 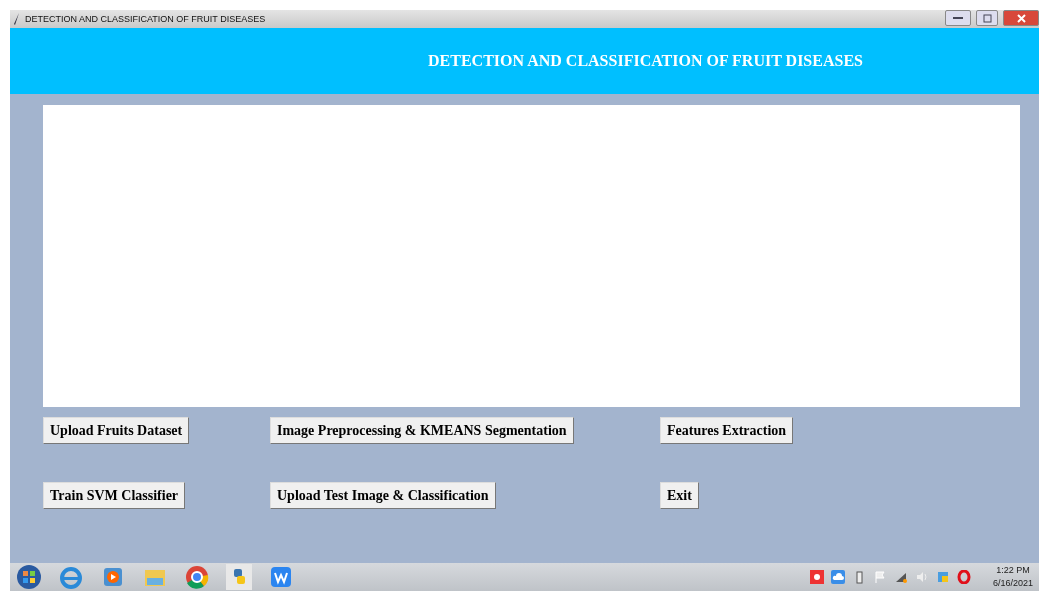 I want to click on opera-icon, so click(x=963, y=577).